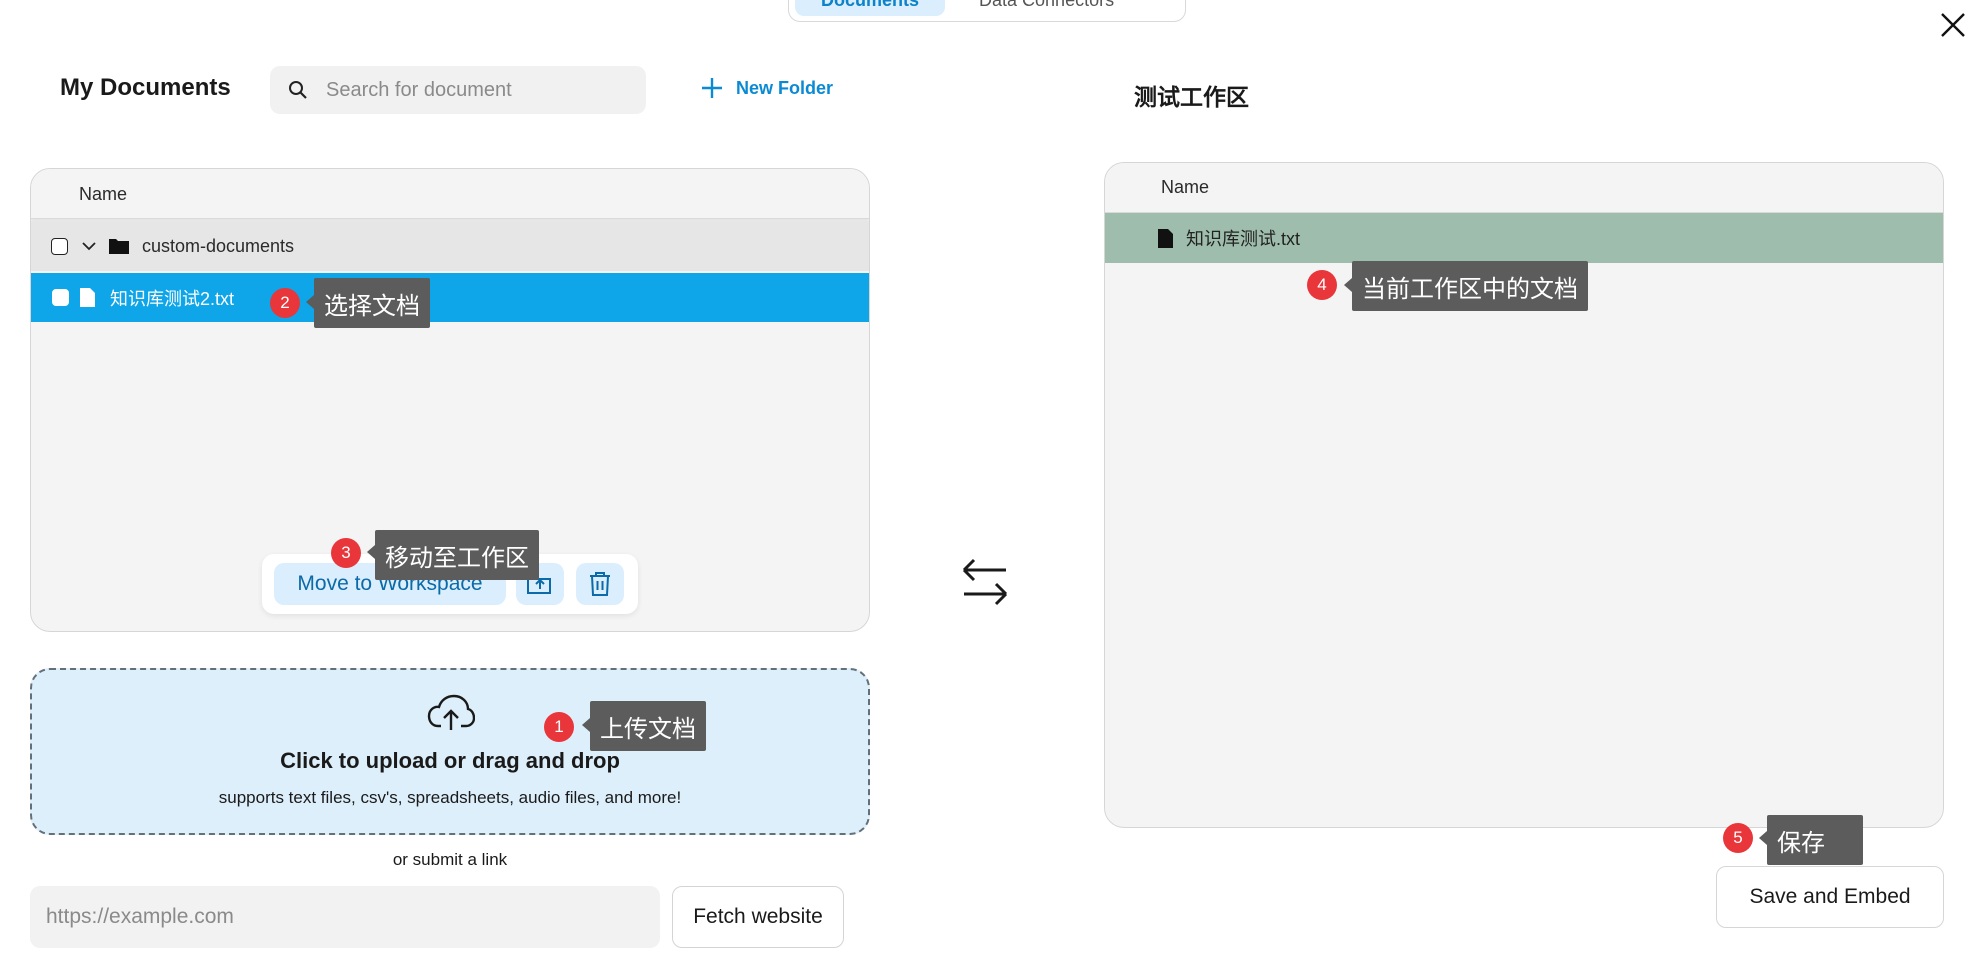  Describe the element at coordinates (145, 87) in the screenshot. I see `my-documents-title: My Documents` at that location.